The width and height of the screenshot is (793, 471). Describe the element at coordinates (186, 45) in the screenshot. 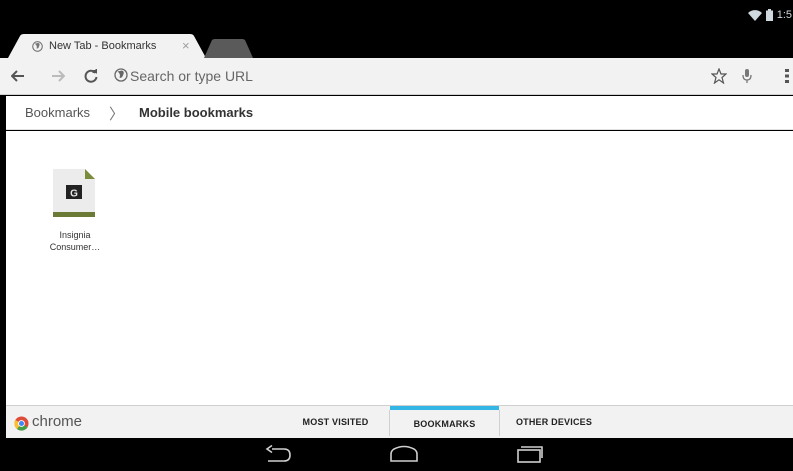

I see `tab-close-icon: ×` at that location.